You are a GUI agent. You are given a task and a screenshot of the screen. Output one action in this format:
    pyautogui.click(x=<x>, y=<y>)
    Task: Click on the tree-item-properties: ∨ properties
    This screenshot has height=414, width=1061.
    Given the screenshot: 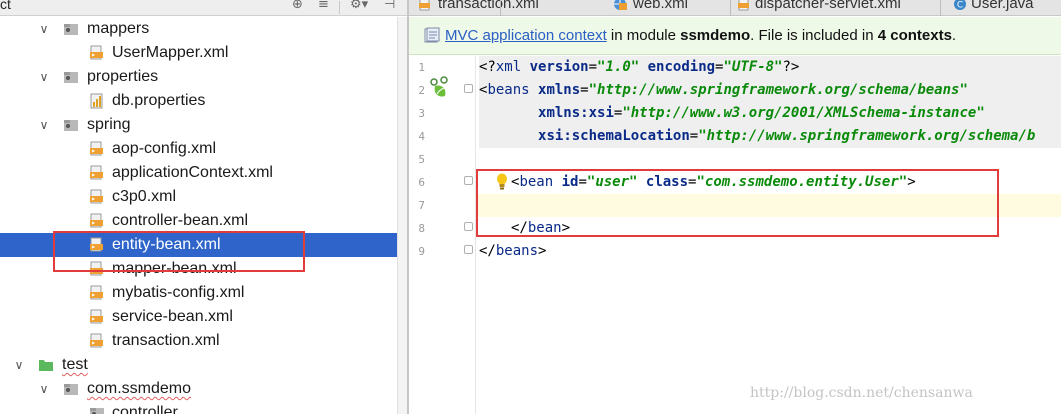 What is the action you would take?
    pyautogui.click(x=203, y=77)
    